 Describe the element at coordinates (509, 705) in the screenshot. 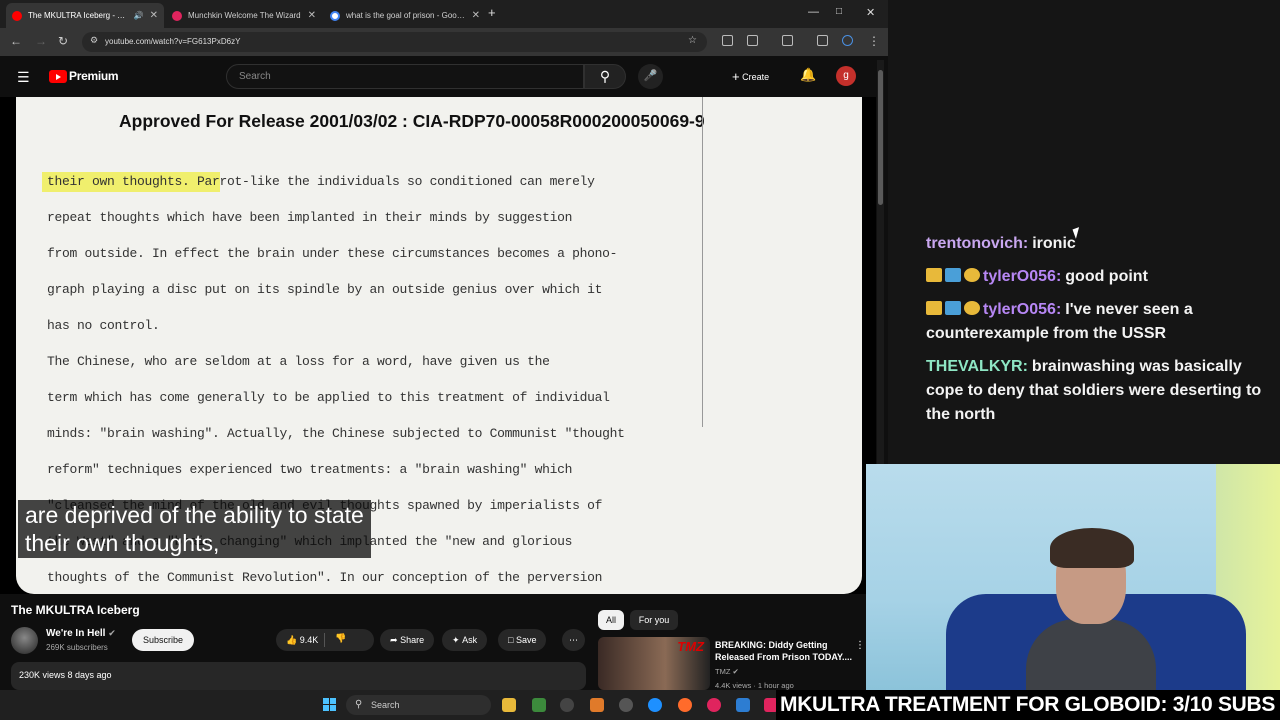

I see `file-explorer-icon` at that location.